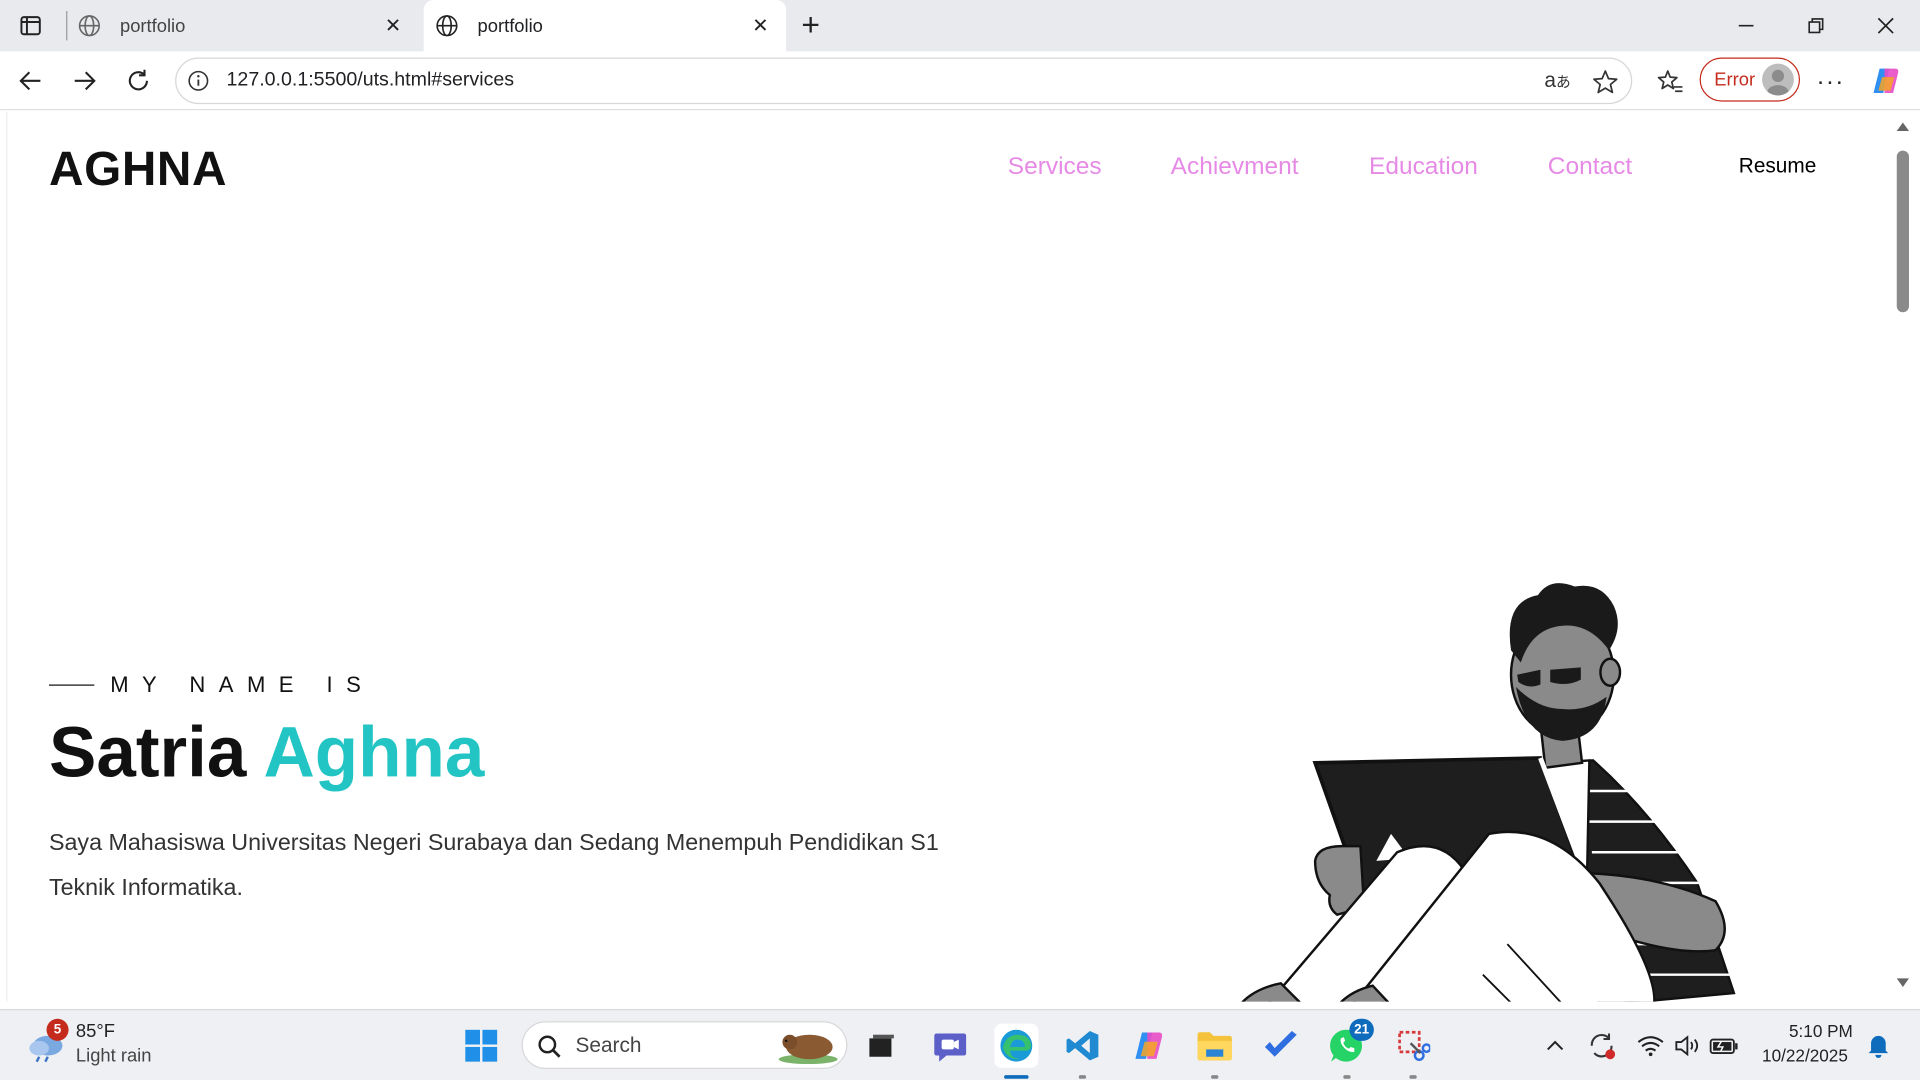  What do you see at coordinates (71, 685) in the screenshot?
I see `kicker-line` at bounding box center [71, 685].